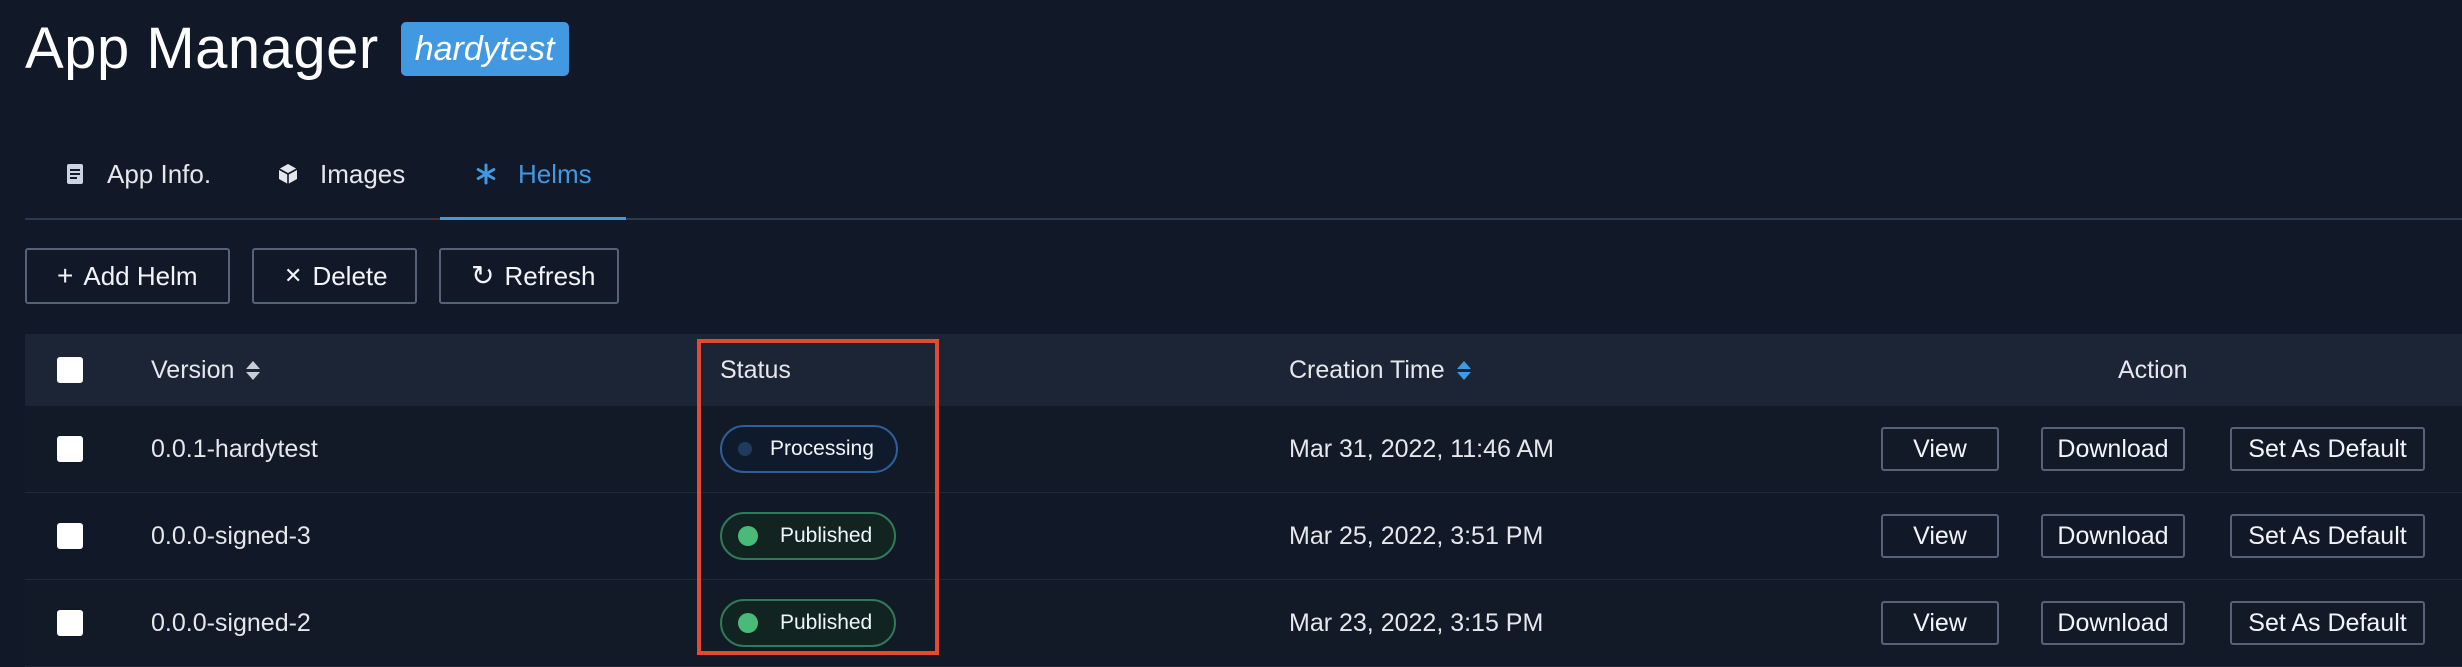 Image resolution: width=2462 pixels, height=667 pixels. I want to click on version-column-header: Version, so click(206, 370).